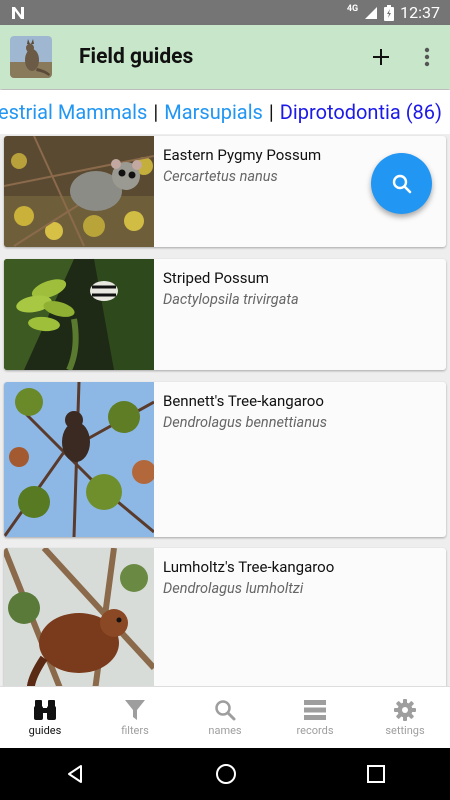  I want to click on signal-icon, so click(371, 12).